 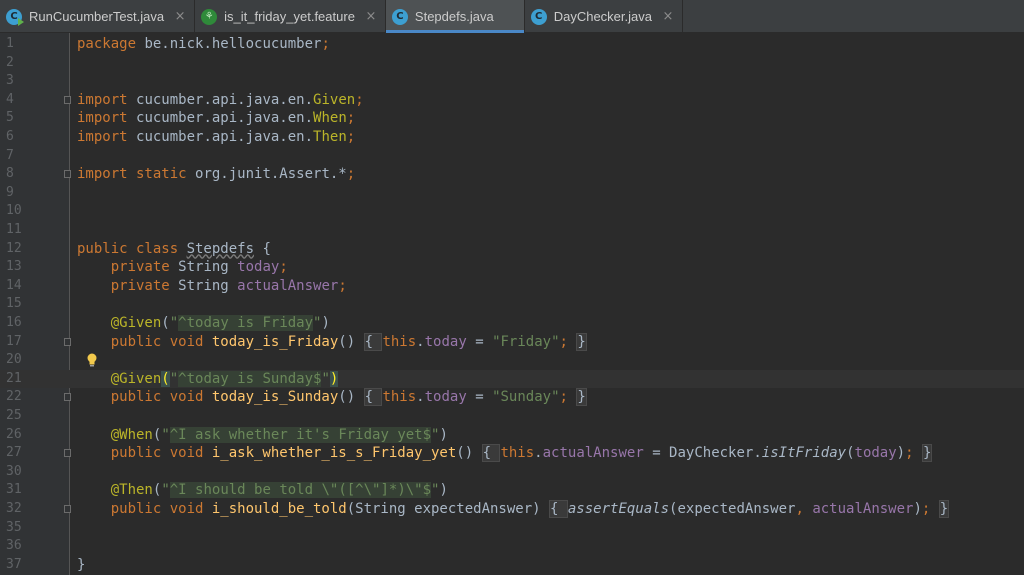 I want to click on code-token: "Sunday", so click(x=526, y=397).